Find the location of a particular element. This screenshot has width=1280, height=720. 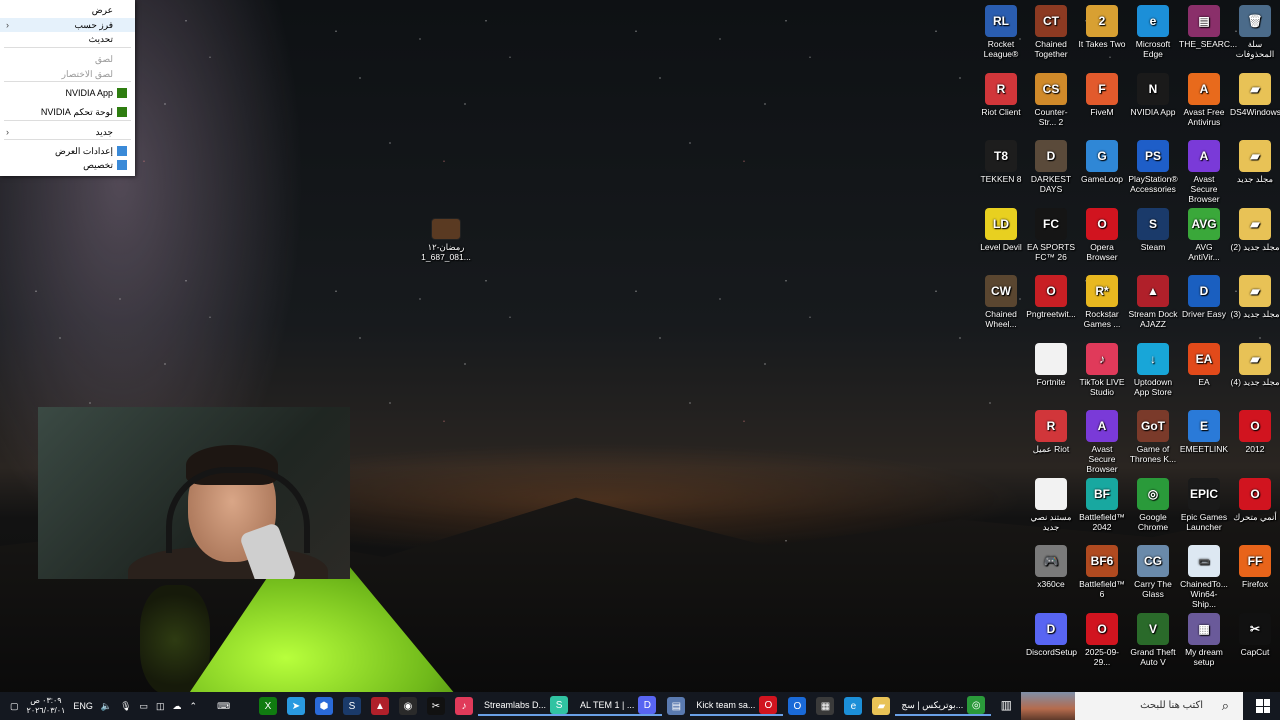

context-menu-item: عرض is located at coordinates (67, 10).